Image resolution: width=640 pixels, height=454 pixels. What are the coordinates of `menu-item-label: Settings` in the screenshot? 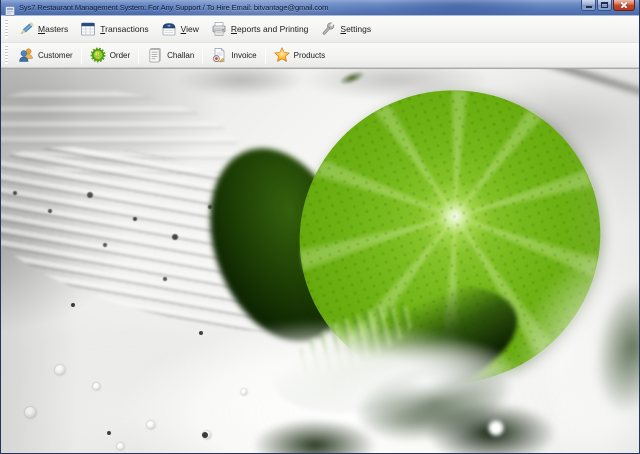 It's located at (356, 29).